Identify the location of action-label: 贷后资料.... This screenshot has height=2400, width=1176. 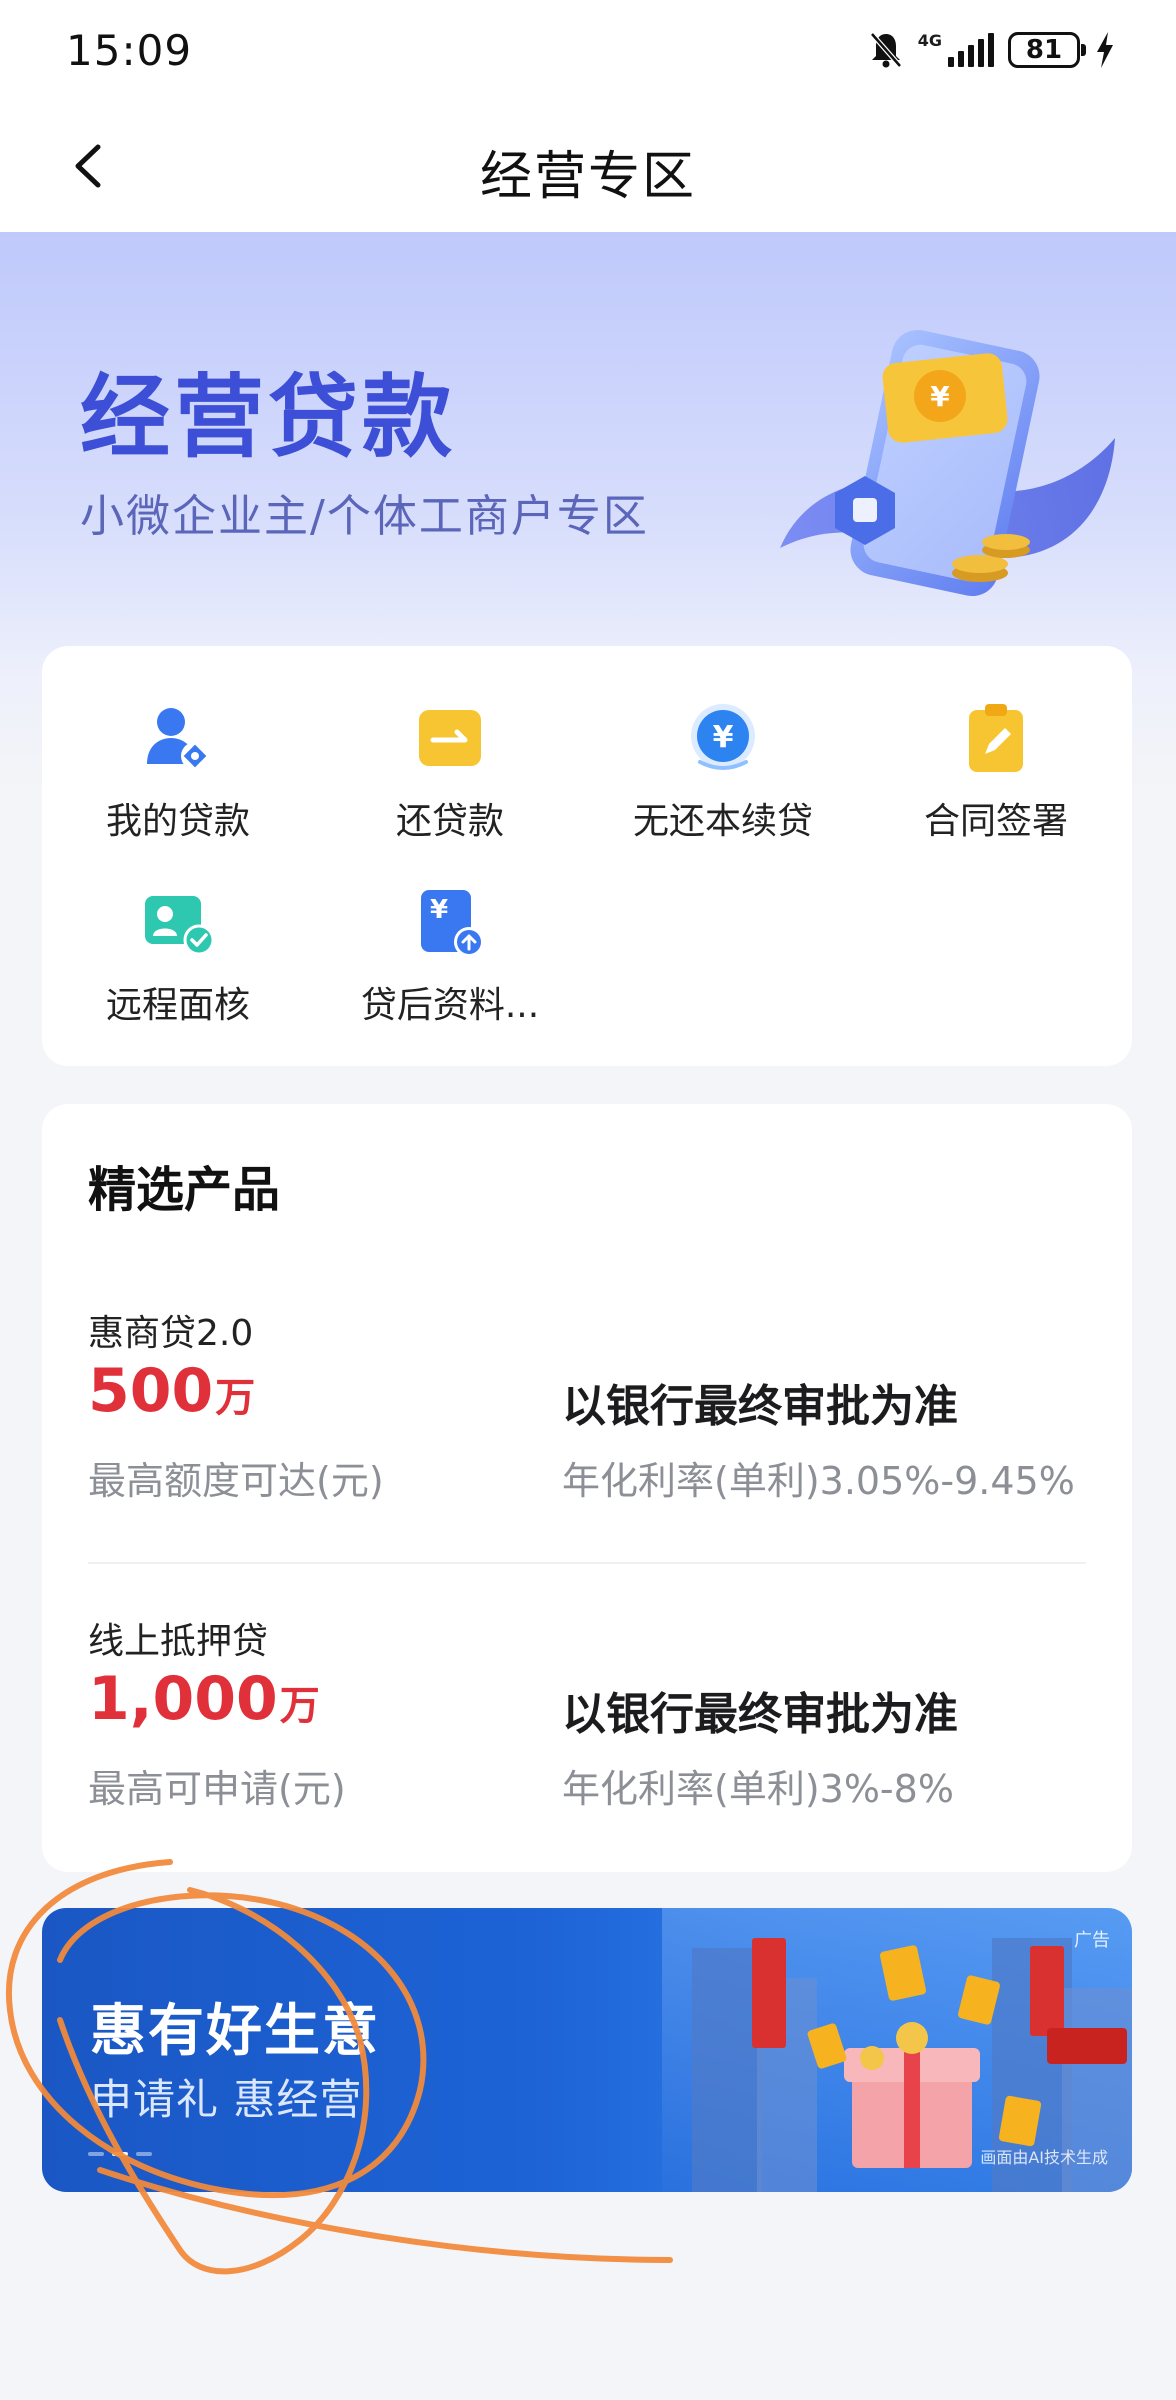
(450, 1005).